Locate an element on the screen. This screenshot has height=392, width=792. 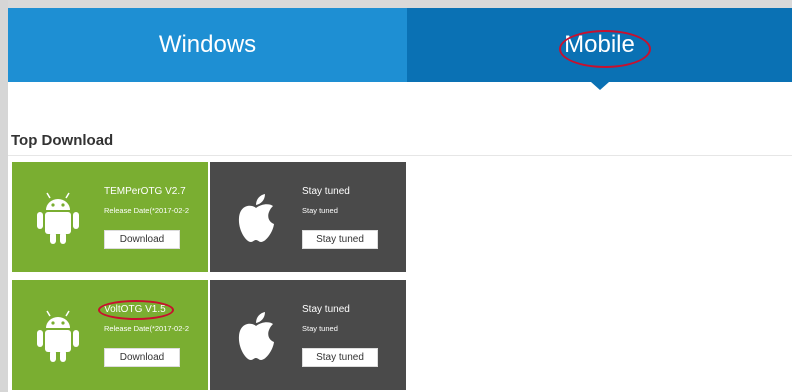
section-title: Top Download is located at coordinates (62, 140).